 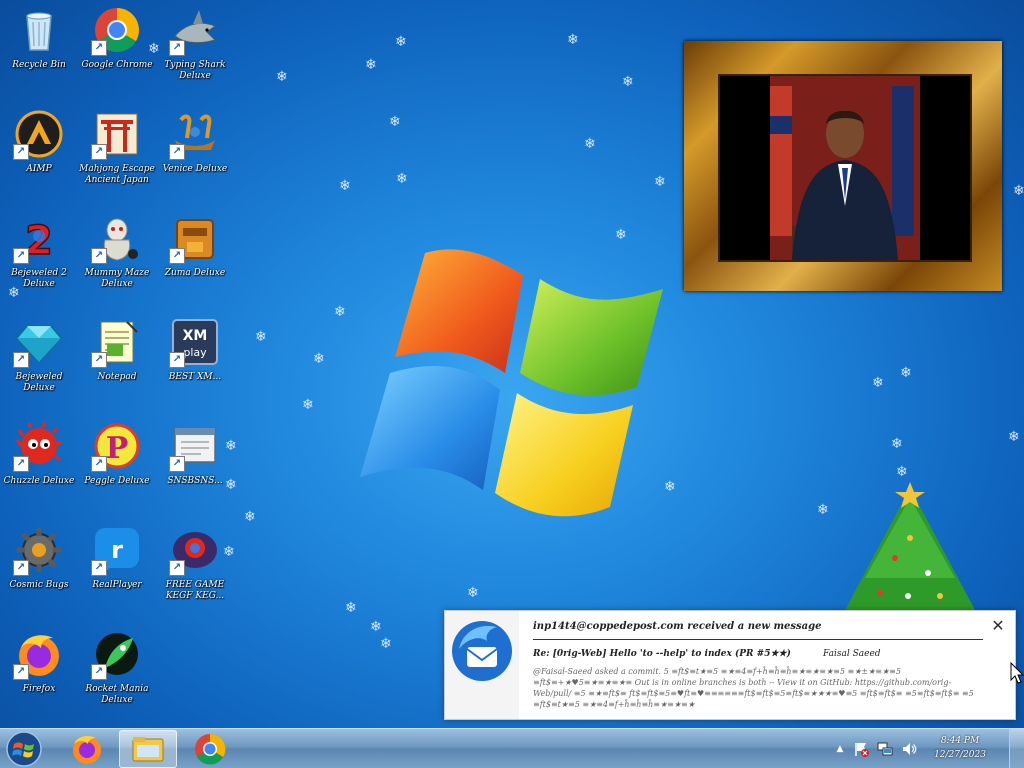 I want to click on chrome-icon: ↗, so click(x=116, y=31).